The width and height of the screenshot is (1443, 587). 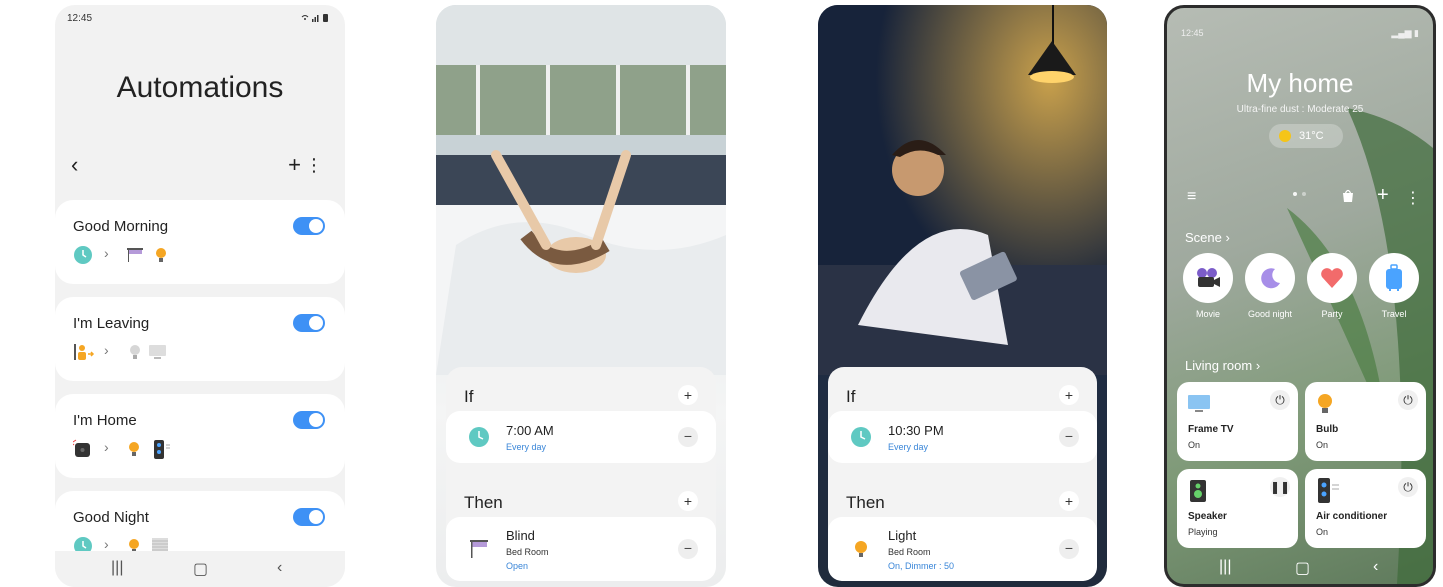 What do you see at coordinates (1219, 365) in the screenshot?
I see `room-label: Living room` at bounding box center [1219, 365].